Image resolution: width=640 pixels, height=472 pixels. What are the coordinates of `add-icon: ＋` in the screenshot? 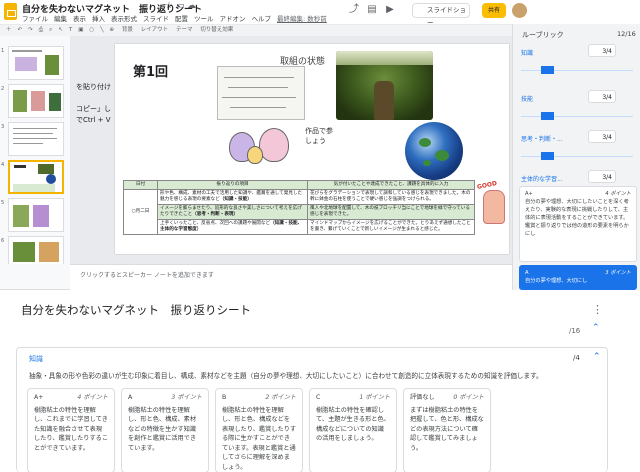 It's located at (9, 30).